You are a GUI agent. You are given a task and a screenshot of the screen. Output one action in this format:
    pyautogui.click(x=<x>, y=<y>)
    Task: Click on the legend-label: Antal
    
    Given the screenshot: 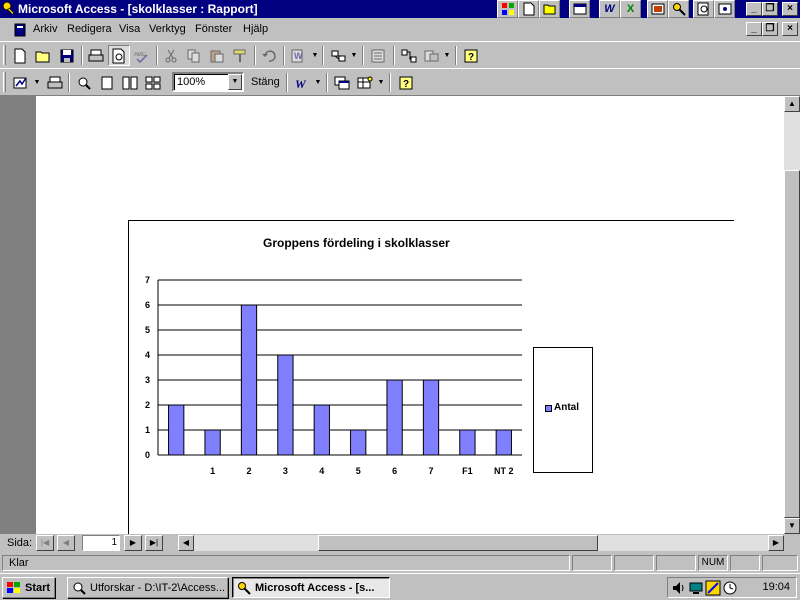 What is the action you would take?
    pyautogui.click(x=566, y=407)
    